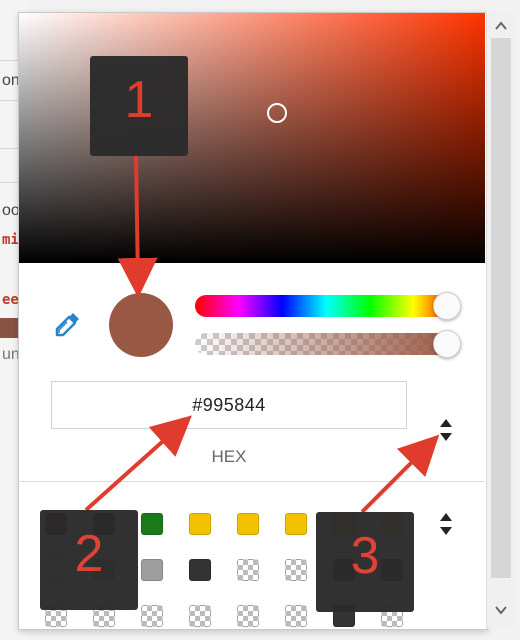 This screenshot has width=520, height=640. Describe the element at coordinates (252, 481) in the screenshot. I see `divider` at that location.